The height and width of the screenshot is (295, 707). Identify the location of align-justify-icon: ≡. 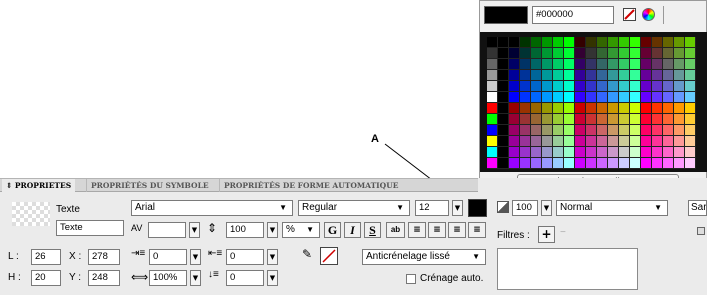
(477, 230).